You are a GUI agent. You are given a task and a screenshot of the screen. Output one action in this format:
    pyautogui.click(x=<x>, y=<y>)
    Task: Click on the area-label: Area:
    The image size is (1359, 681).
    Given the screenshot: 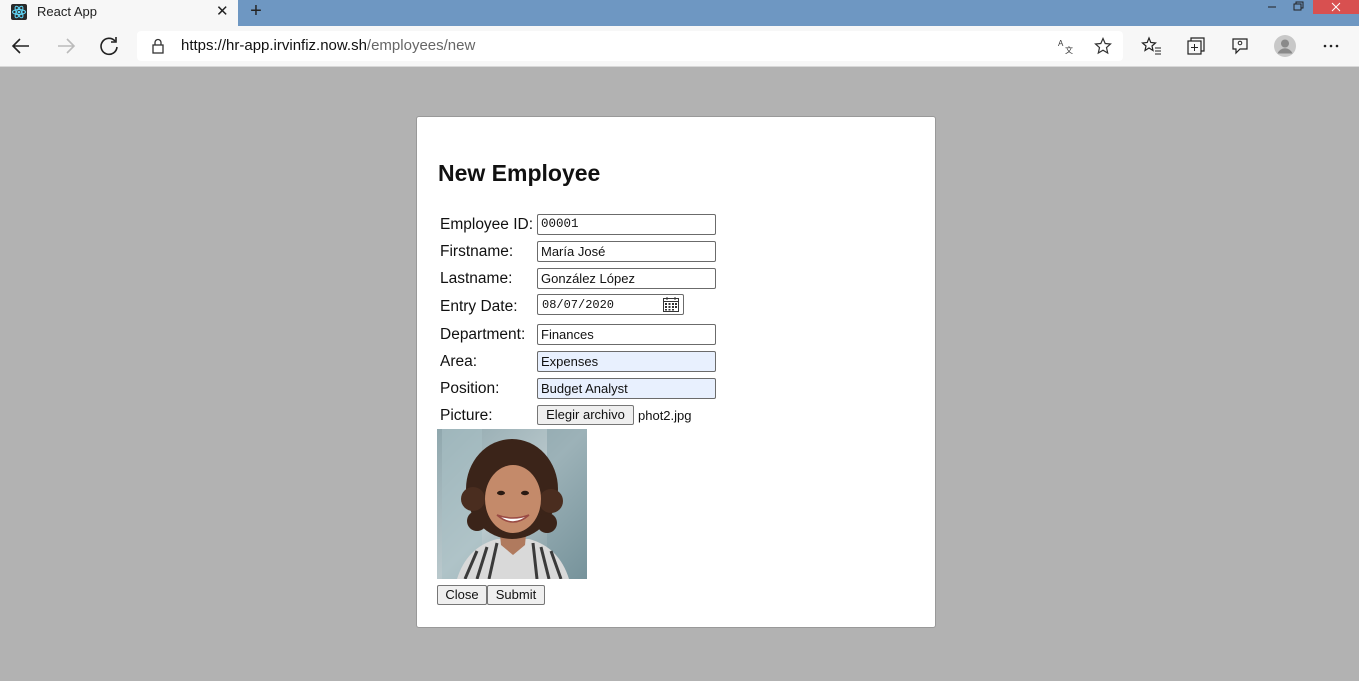 What is the action you would take?
    pyautogui.click(x=459, y=361)
    